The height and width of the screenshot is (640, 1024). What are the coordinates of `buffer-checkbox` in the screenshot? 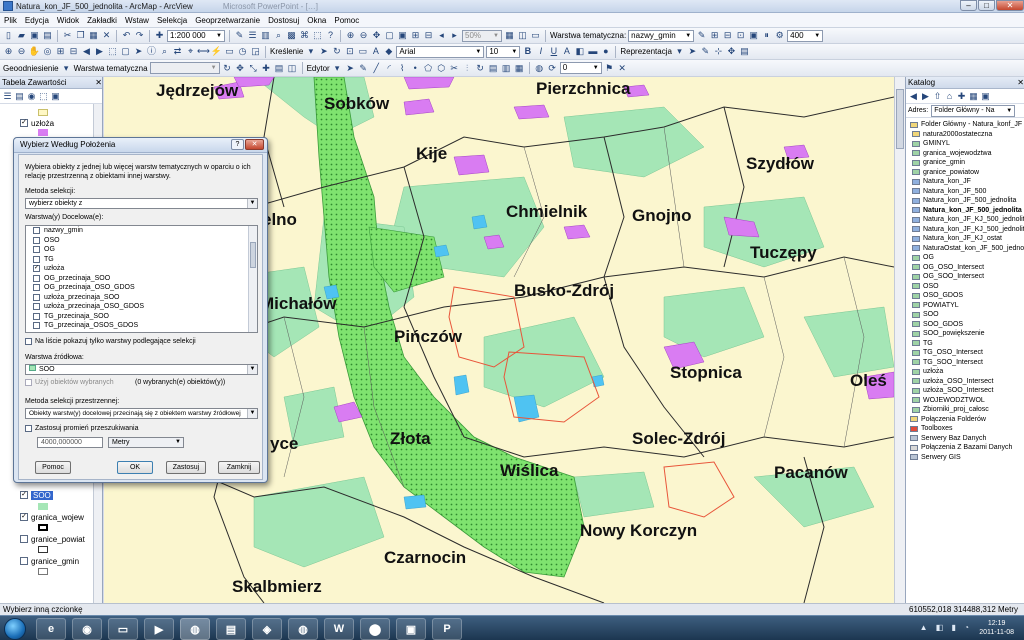 It's located at (28, 428).